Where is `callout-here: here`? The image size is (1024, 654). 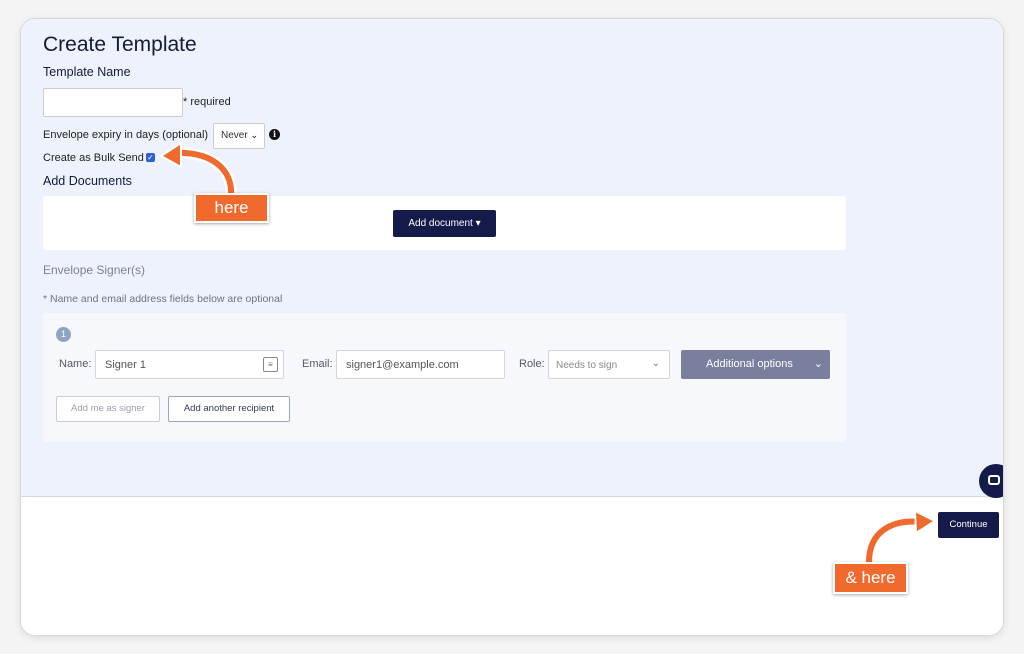 callout-here: here is located at coordinates (231, 208).